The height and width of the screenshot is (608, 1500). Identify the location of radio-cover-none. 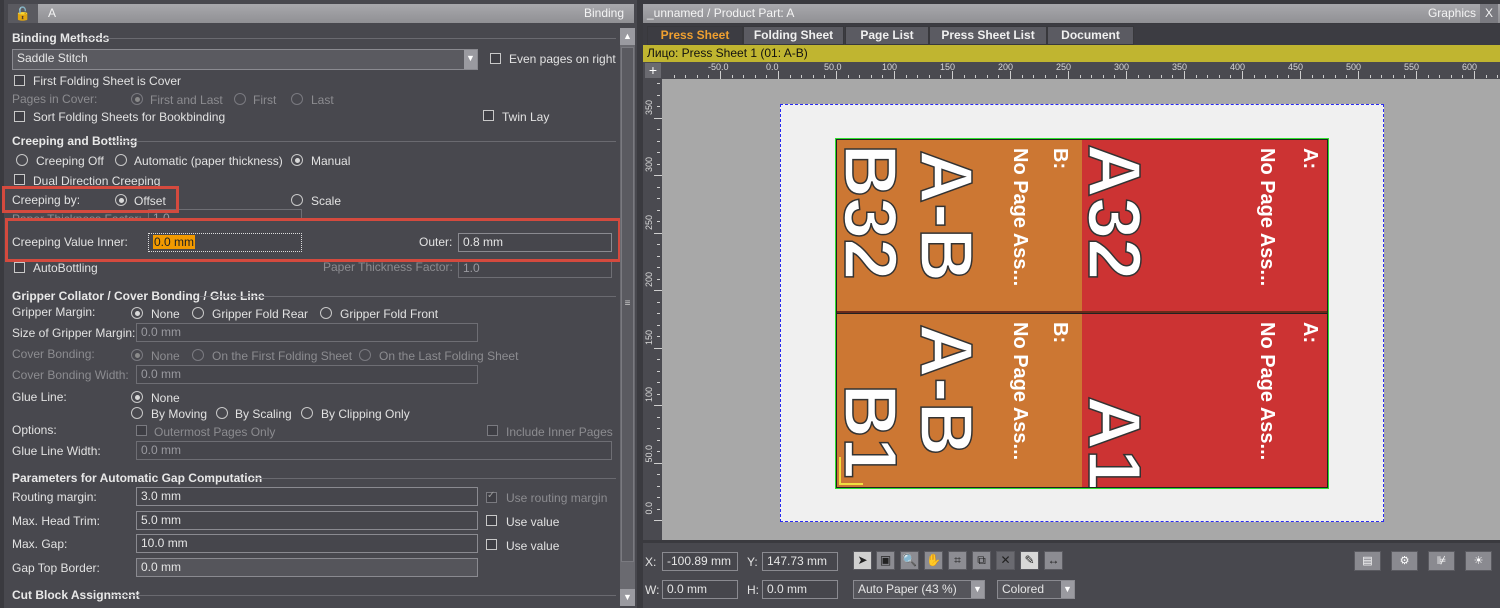
(137, 355).